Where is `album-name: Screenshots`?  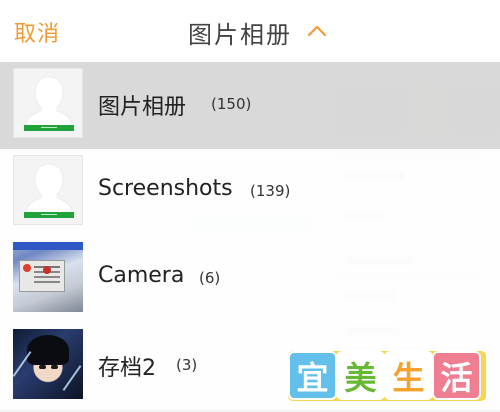 album-name: Screenshots is located at coordinates (165, 188).